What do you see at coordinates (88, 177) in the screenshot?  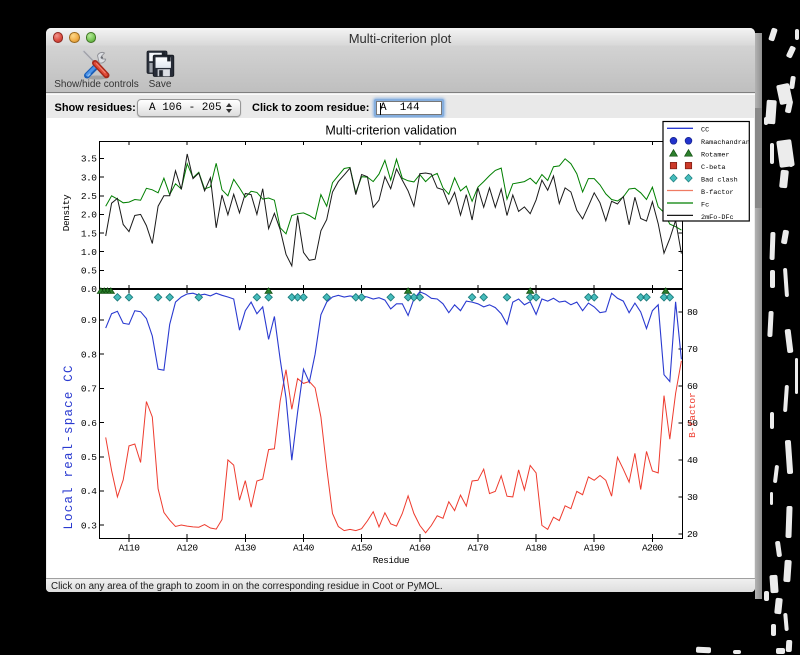 I see `svg-text: 3.0` at bounding box center [88, 177].